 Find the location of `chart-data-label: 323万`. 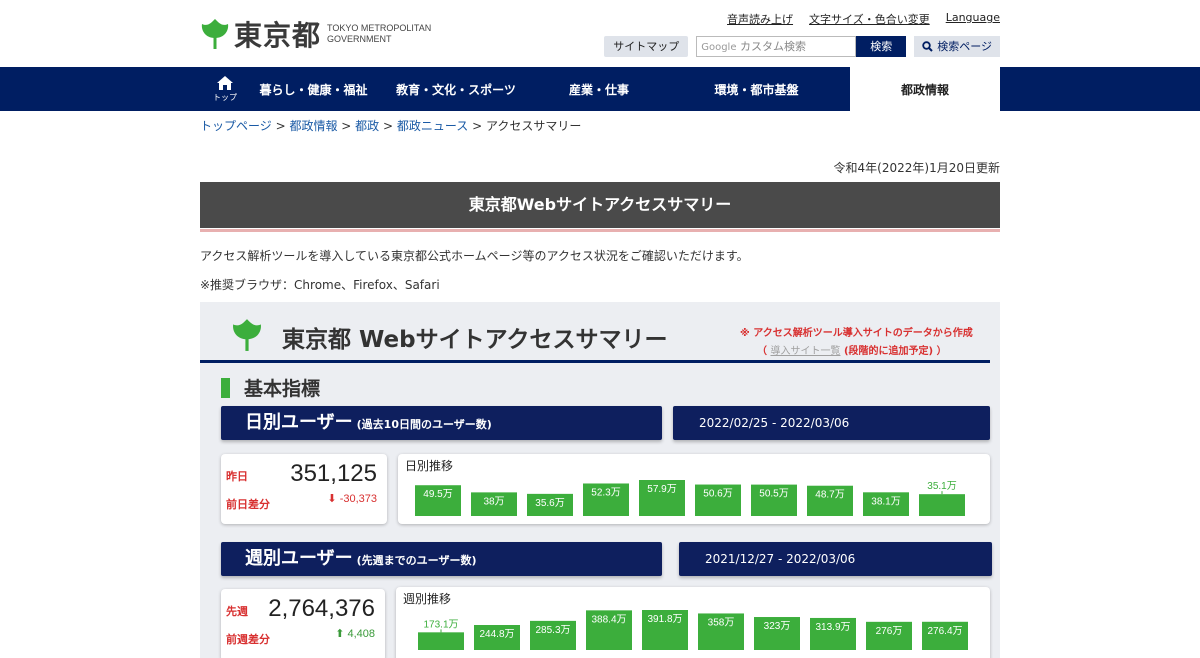

chart-data-label: 323万 is located at coordinates (777, 626).